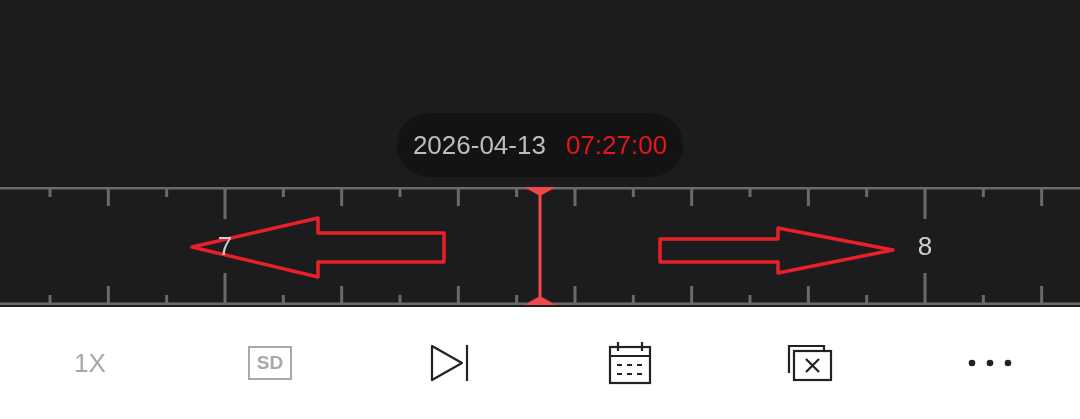 The width and height of the screenshot is (1080, 419). I want to click on skip-next-icon, so click(450, 363).